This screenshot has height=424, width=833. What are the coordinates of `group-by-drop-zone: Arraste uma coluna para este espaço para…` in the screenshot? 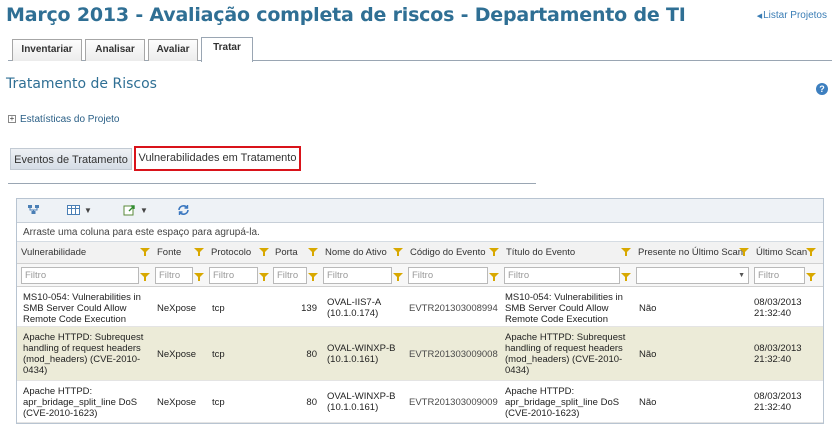 It's located at (420, 232).